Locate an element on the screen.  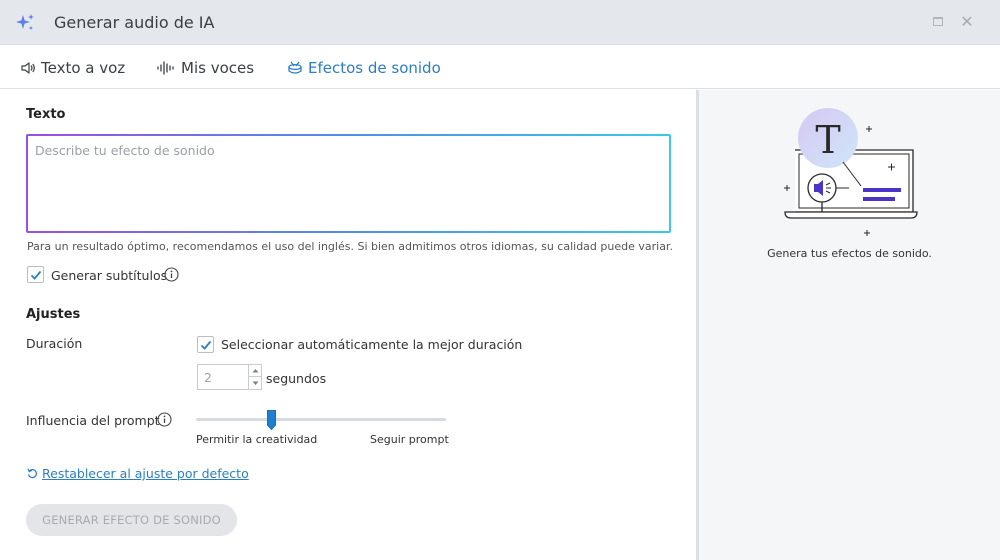
preview-caption: Genera tus efectos de sonido. is located at coordinates (849, 253).